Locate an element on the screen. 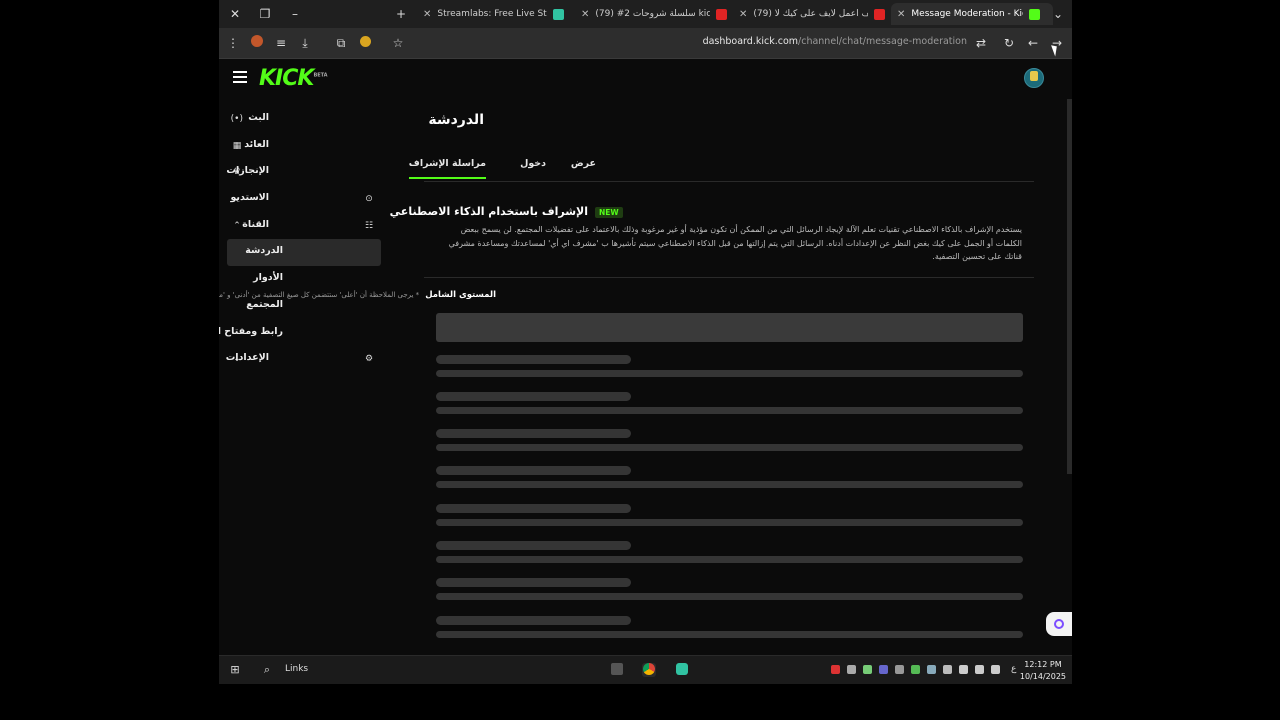  tab-streamlabs: ✕ Streamlabs: Free Live Streaming is located at coordinates (498, 14).